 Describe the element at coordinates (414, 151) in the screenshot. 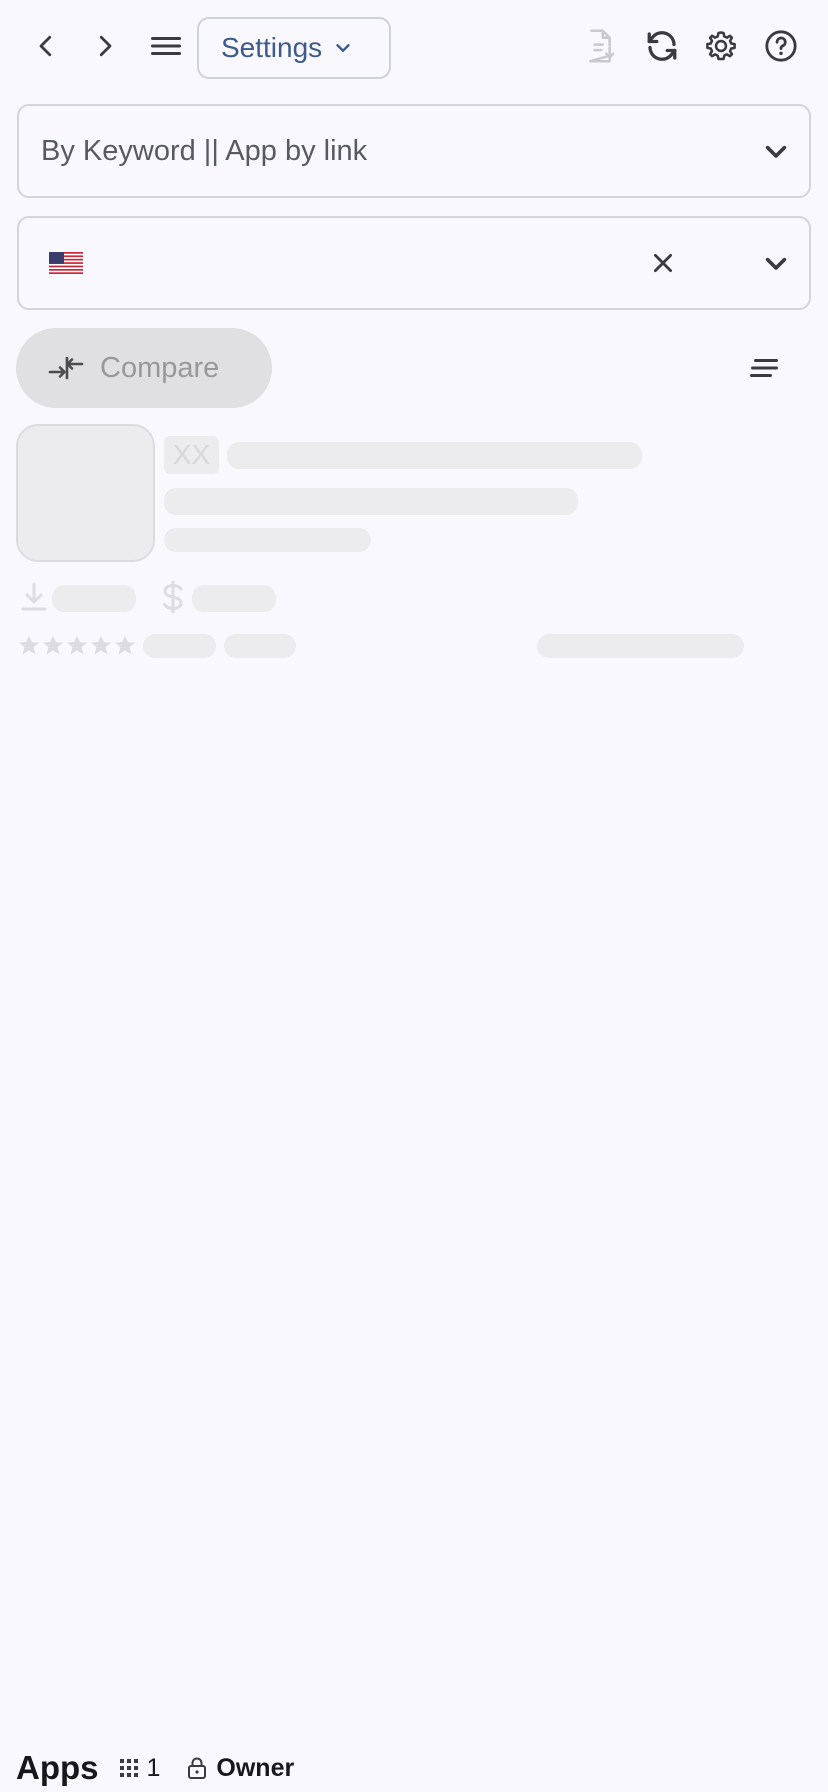

I see `keyword-search-dropdown: By Keyword || App by link` at that location.